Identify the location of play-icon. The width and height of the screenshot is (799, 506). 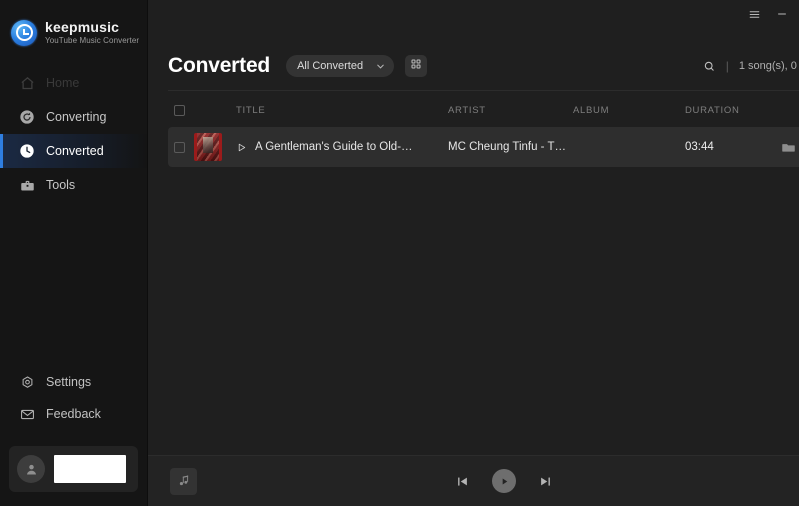
(241, 147).